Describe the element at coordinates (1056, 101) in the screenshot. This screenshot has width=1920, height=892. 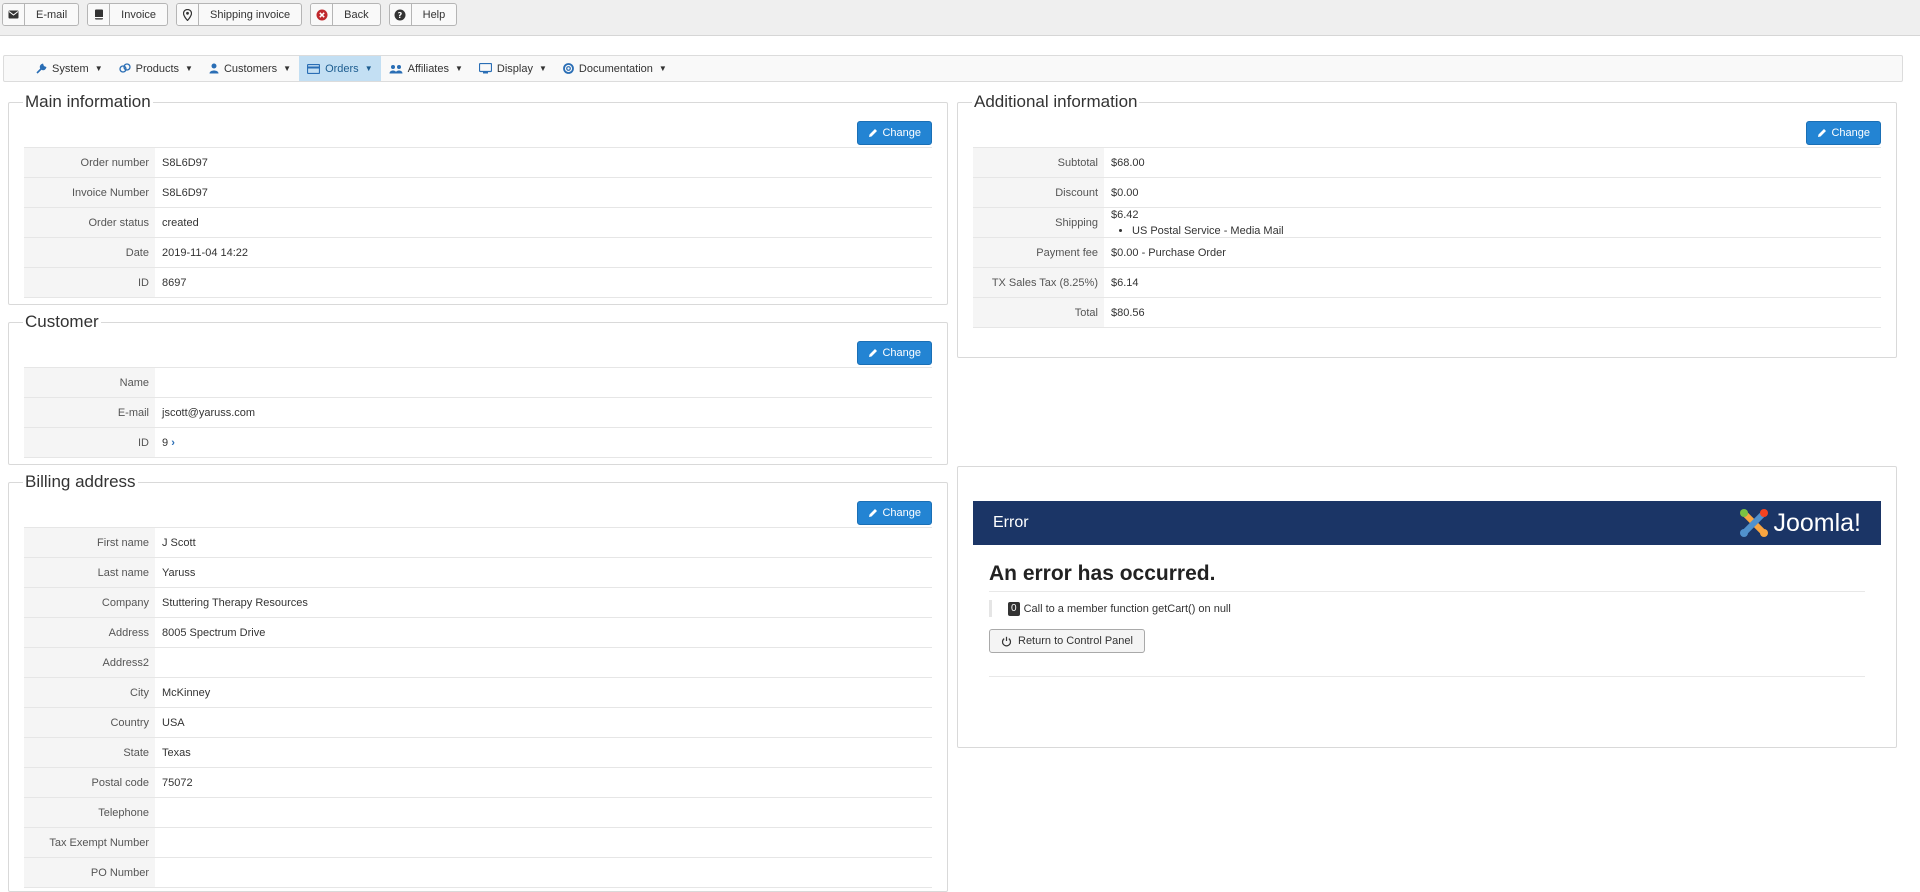
I see `additional-information-title: Additional information` at that location.